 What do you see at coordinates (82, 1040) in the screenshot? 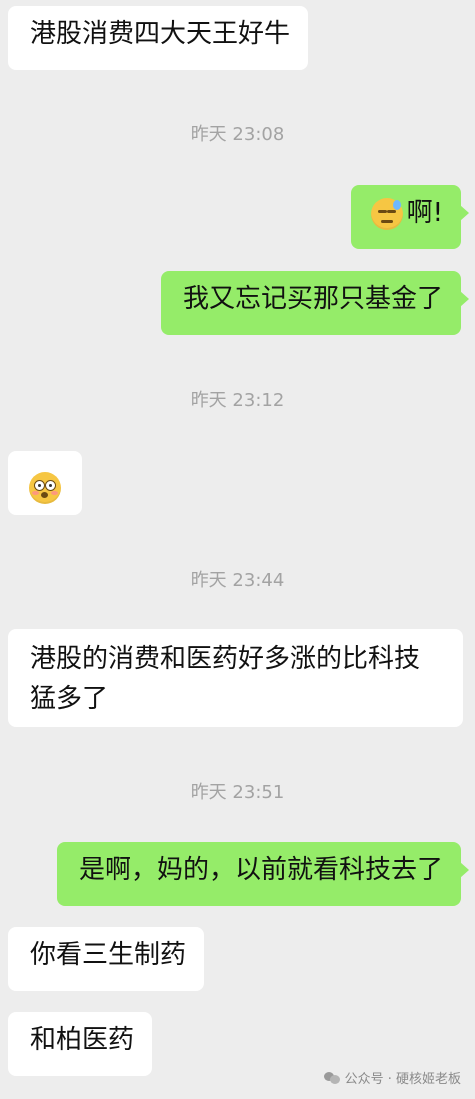
I see `message-text: 和柏医药` at bounding box center [82, 1040].